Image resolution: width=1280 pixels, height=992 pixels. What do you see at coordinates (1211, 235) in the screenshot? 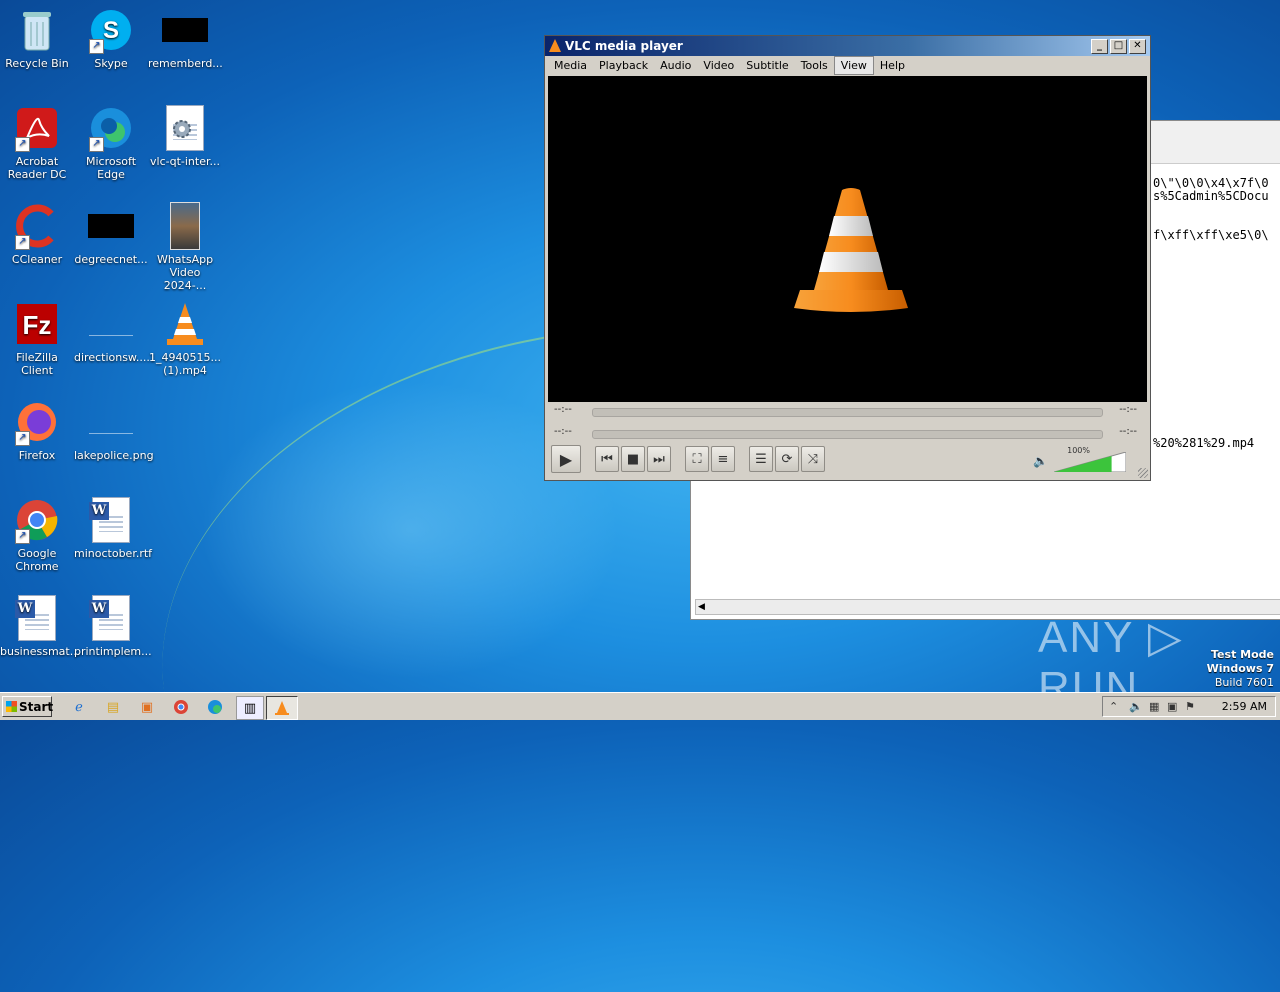
I see `text-line: f\xff\xff\xe5\0\` at bounding box center [1211, 235].